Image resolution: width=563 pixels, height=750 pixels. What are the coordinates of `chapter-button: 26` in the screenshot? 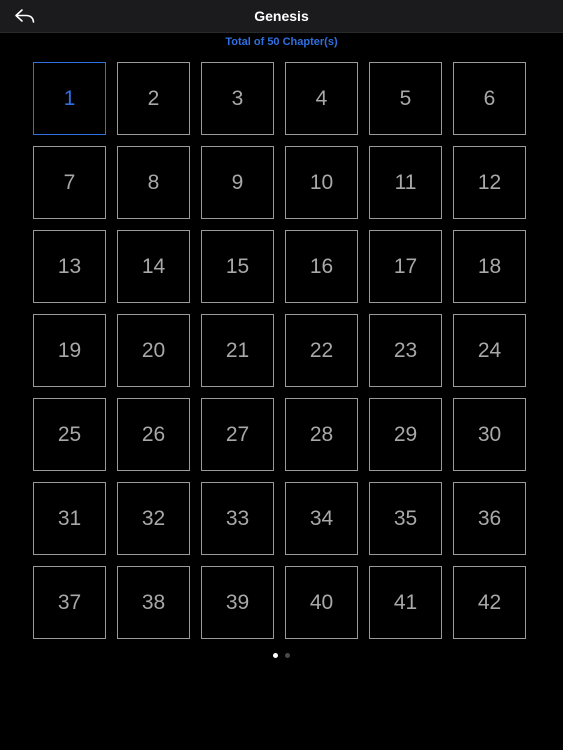 It's located at (153, 434).